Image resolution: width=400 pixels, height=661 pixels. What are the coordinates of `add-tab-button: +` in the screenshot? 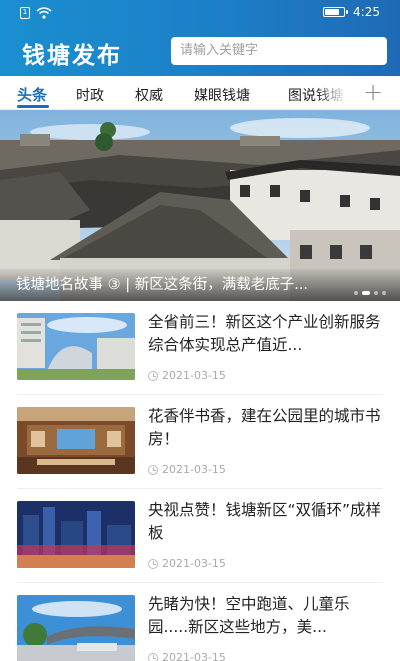 It's located at (373, 93).